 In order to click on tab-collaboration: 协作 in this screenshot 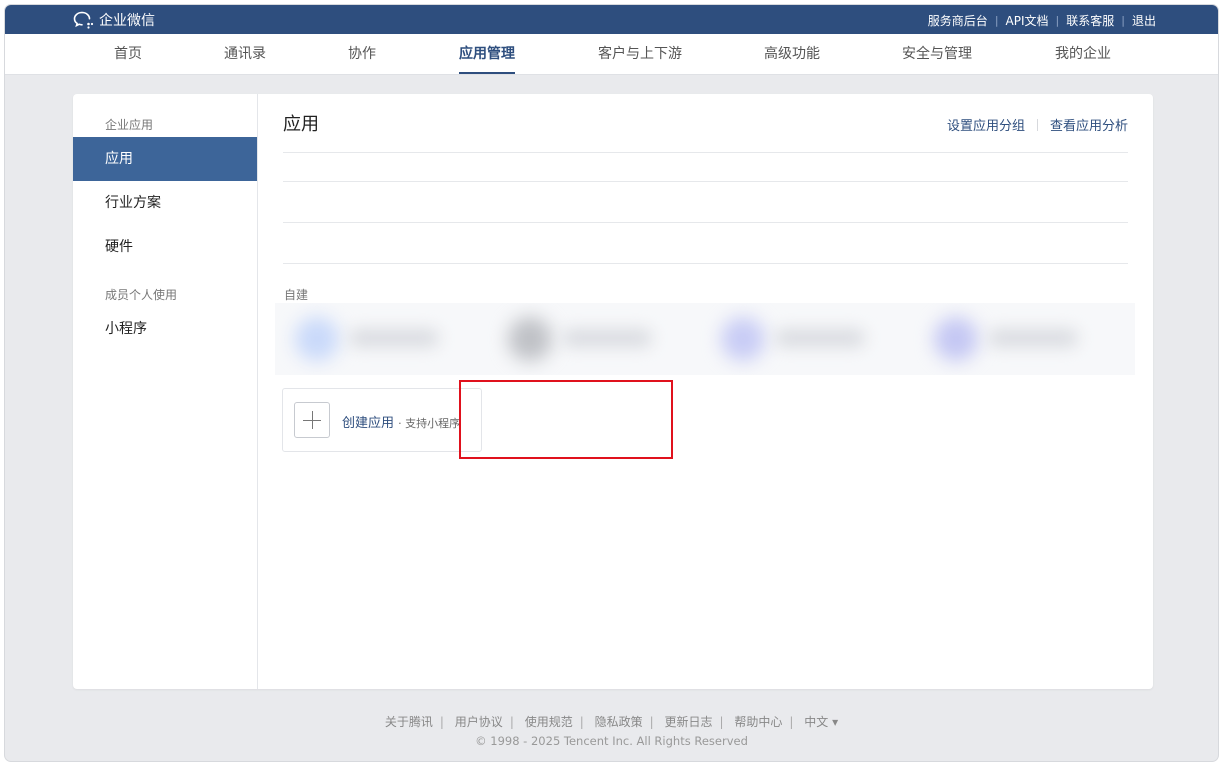, I will do `click(362, 54)`.